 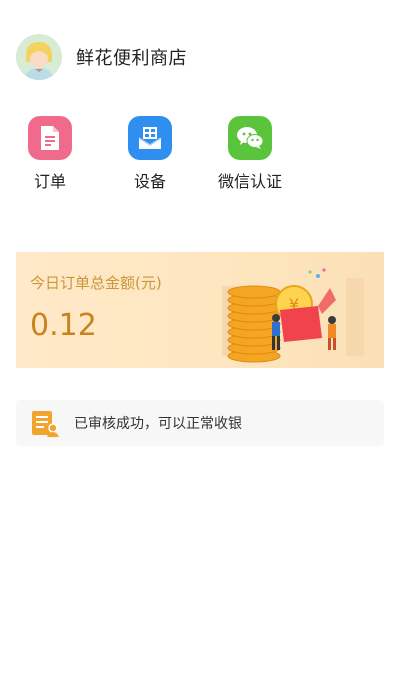 What do you see at coordinates (131, 58) in the screenshot?
I see `shop-name: 鲜花便利商店` at bounding box center [131, 58].